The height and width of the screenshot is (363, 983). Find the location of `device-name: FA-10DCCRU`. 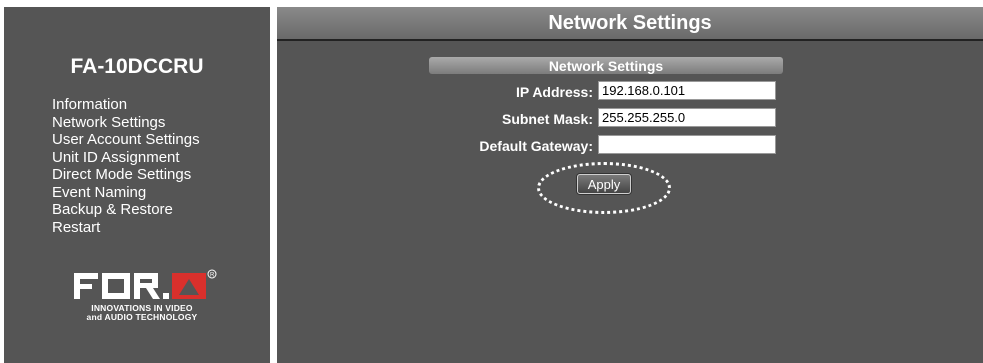

device-name: FA-10DCCRU is located at coordinates (137, 66).